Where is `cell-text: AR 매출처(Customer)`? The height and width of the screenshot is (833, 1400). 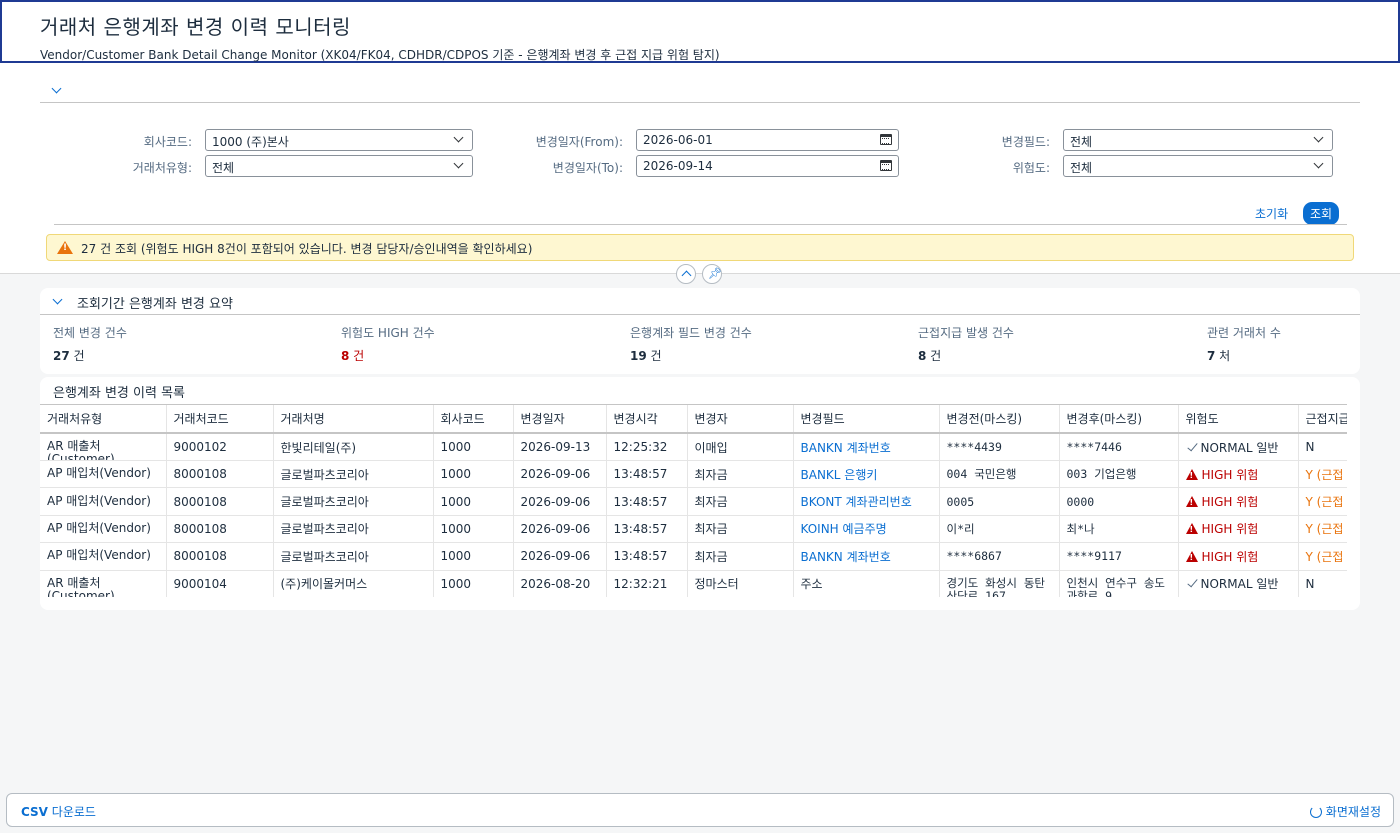 cell-text: AR 매출처(Customer) is located at coordinates (81, 449).